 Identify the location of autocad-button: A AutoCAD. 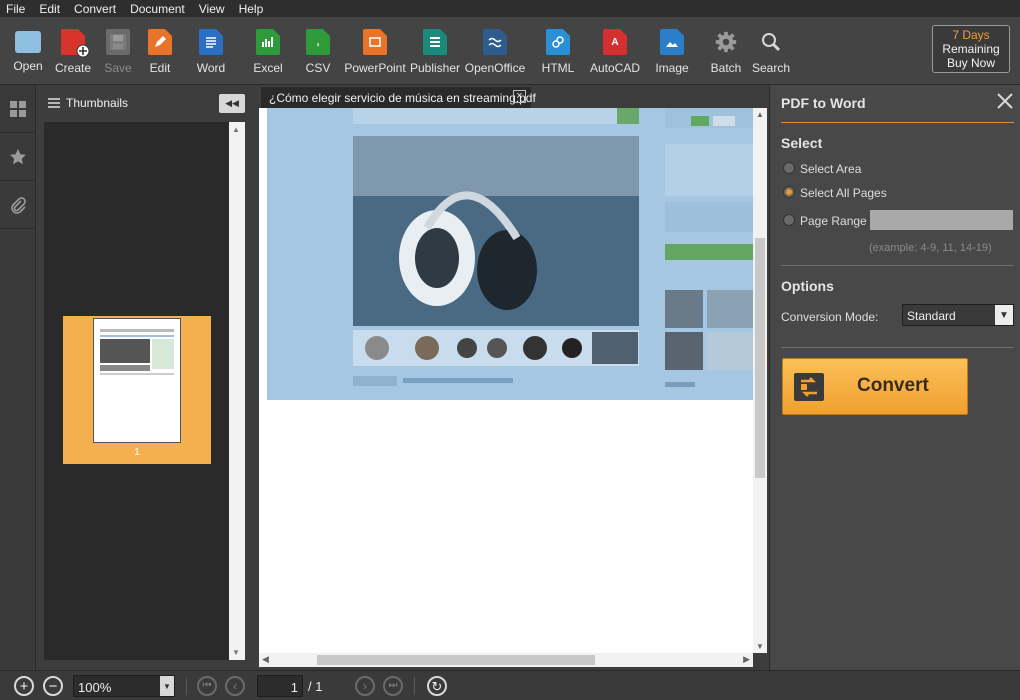
(615, 52).